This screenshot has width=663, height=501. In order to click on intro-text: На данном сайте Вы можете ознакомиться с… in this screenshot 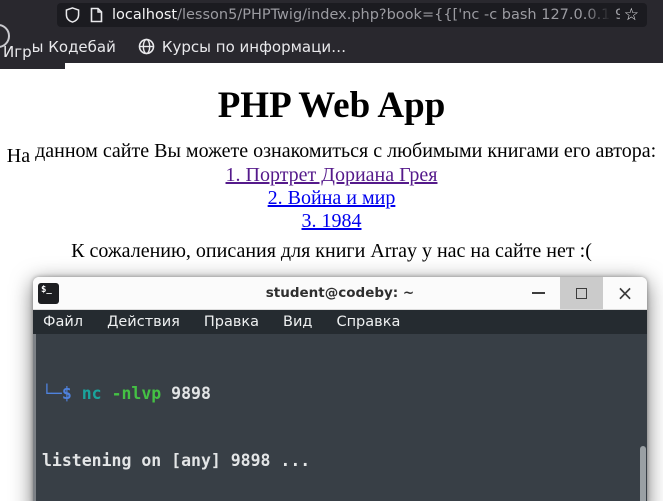, I will do `click(331, 153)`.